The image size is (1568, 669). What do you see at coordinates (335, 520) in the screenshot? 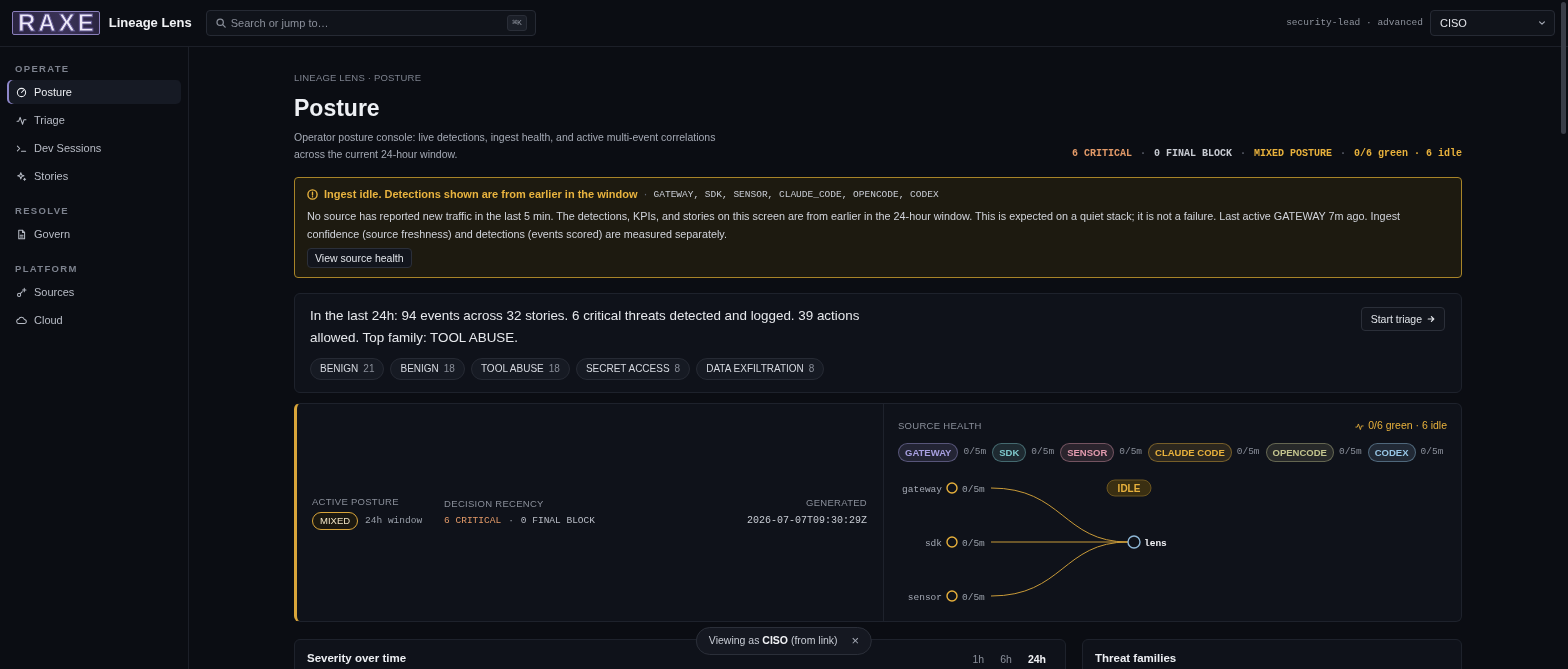
I see `posture-badge: MIXED` at bounding box center [335, 520].